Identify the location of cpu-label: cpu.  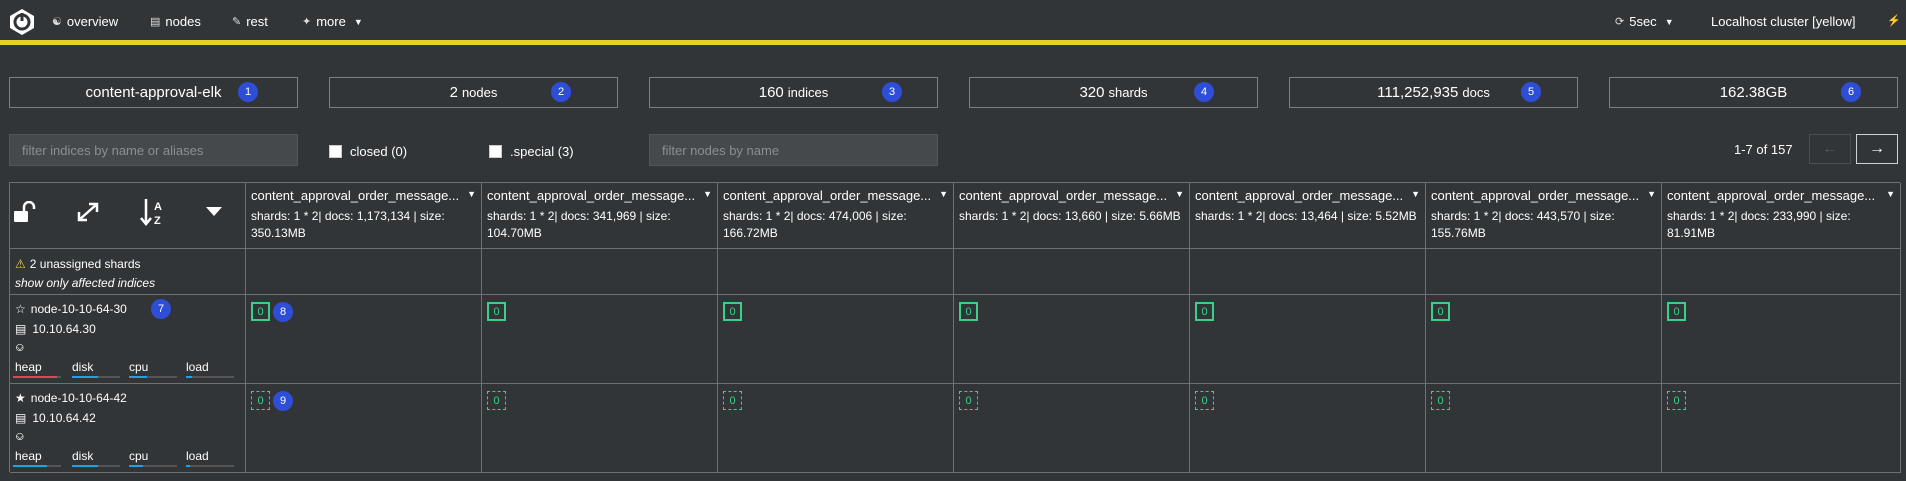
(139, 456).